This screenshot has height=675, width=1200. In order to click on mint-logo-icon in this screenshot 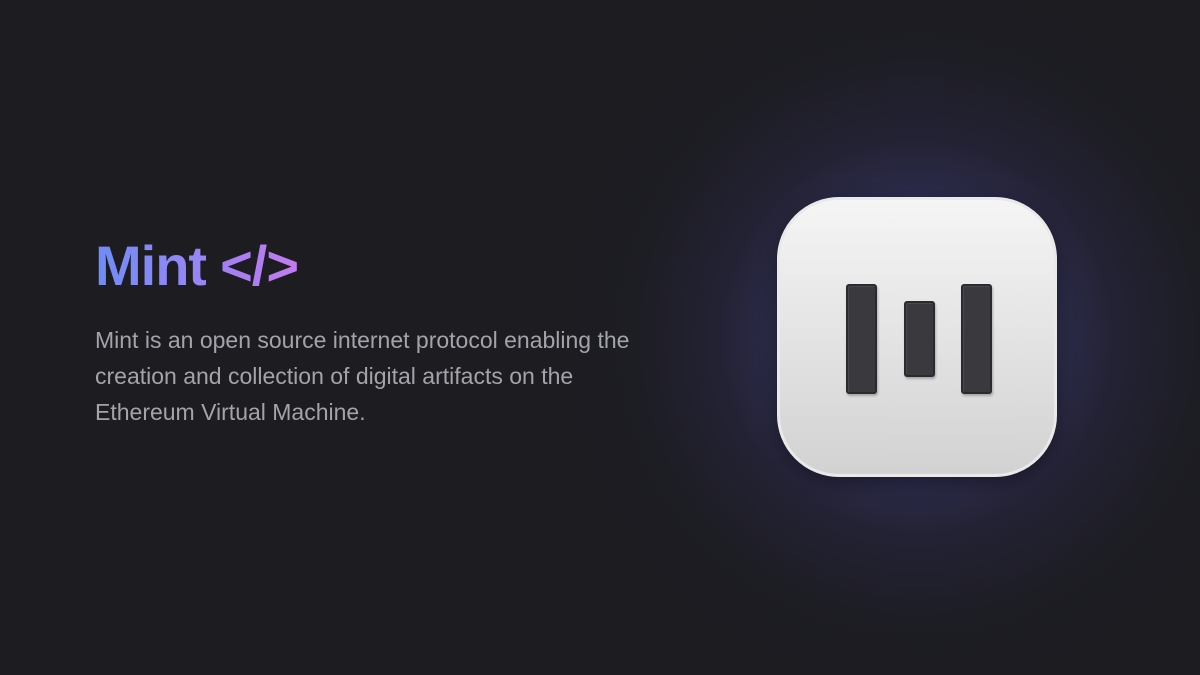, I will do `click(917, 337)`.